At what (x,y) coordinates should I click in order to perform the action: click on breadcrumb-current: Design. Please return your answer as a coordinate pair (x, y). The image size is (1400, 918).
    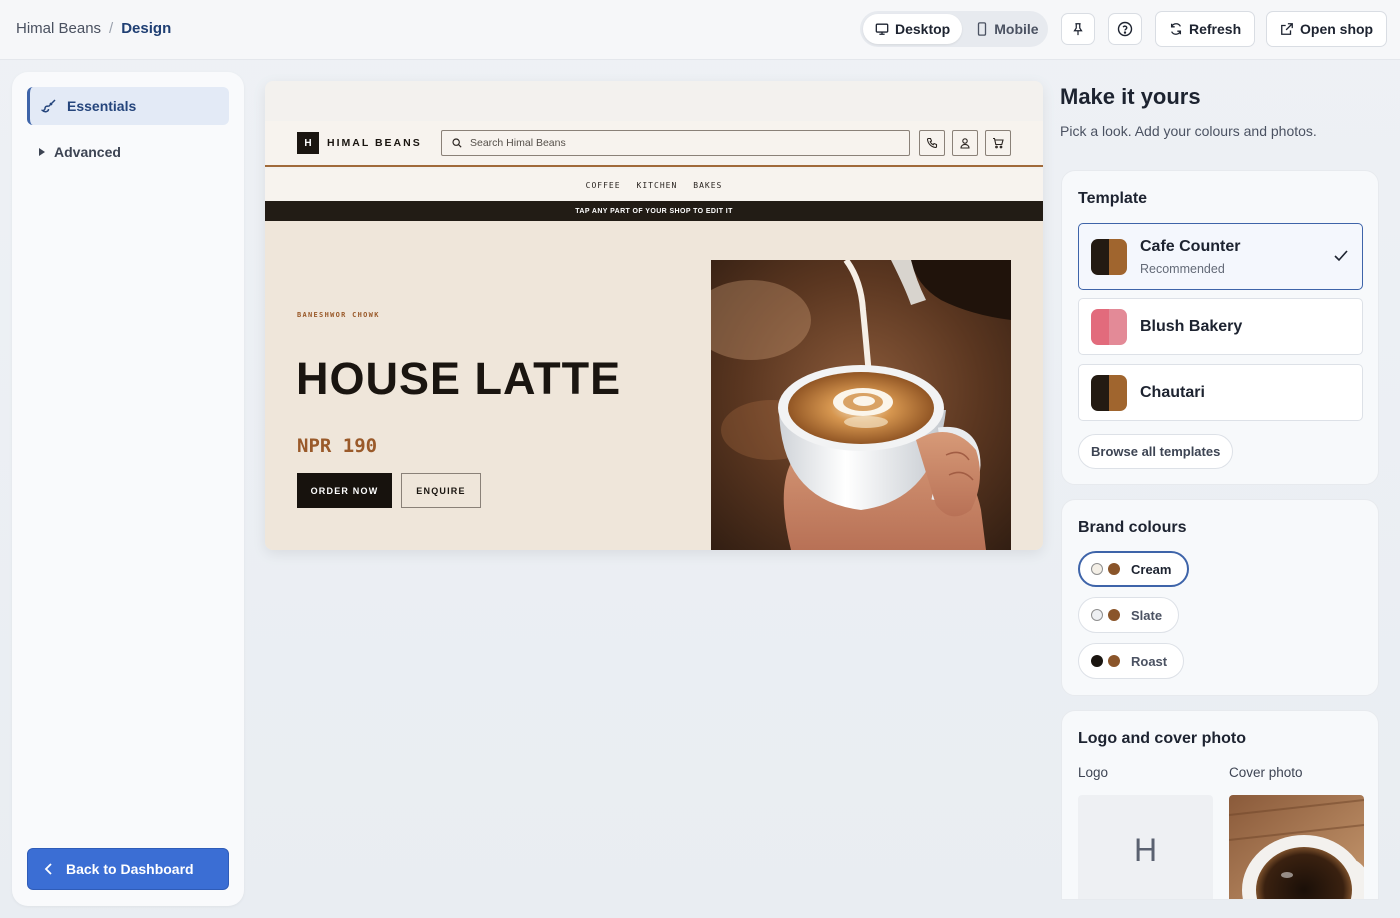
    Looking at the image, I should click on (146, 28).